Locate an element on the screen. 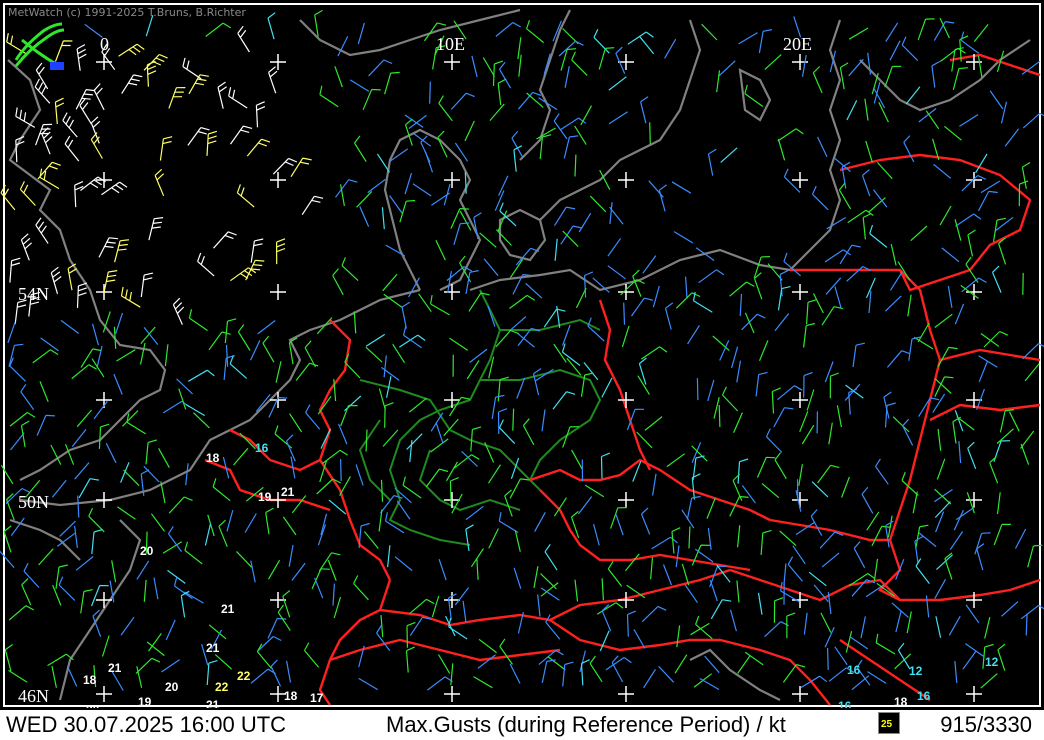  lat-label-46n: 46N is located at coordinates (33, 696).